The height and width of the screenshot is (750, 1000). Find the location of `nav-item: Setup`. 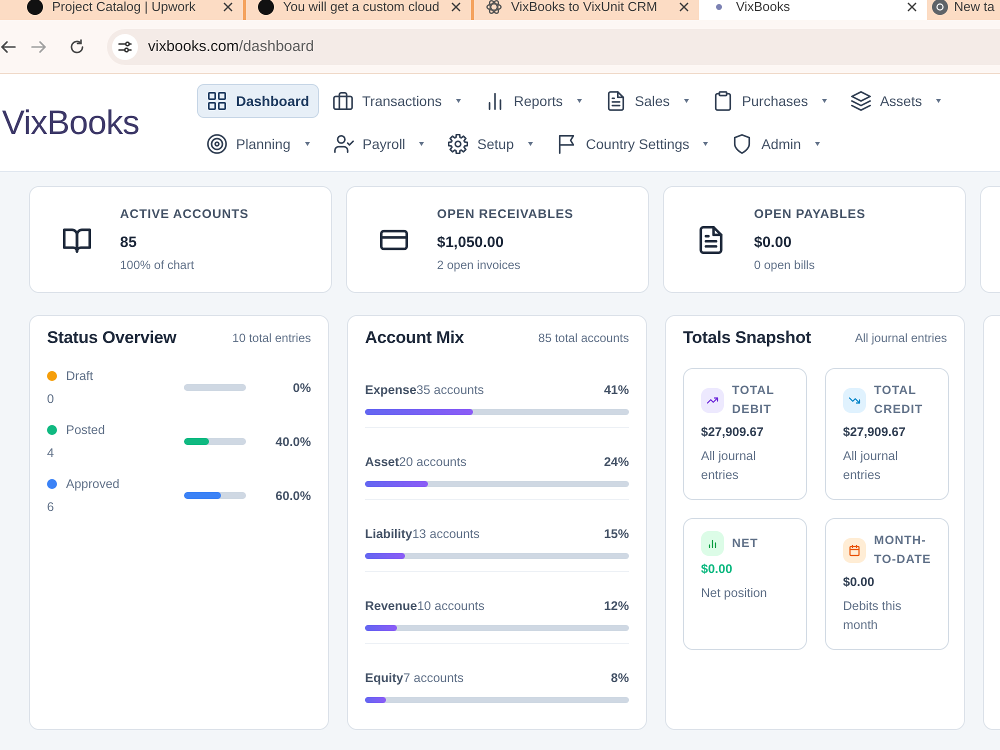

nav-item: Setup is located at coordinates (490, 144).